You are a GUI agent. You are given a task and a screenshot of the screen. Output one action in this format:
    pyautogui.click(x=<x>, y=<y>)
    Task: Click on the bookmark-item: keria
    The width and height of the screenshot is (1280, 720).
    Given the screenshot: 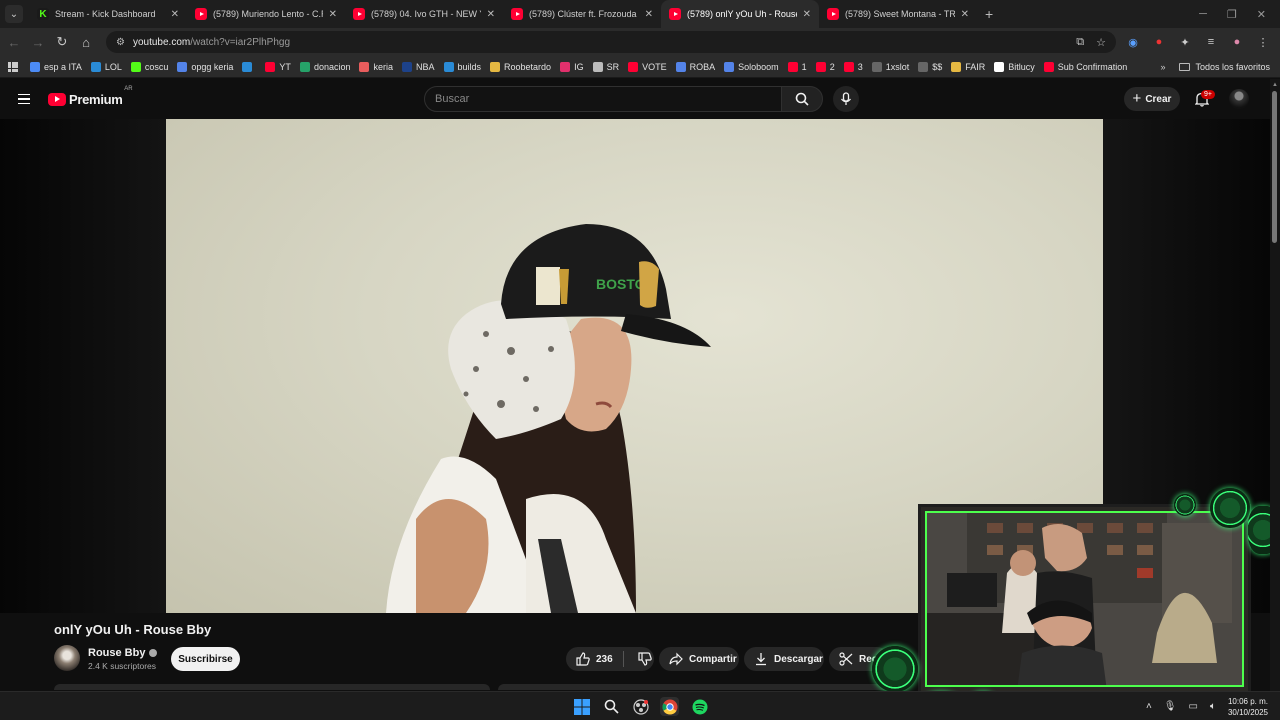 What is the action you would take?
    pyautogui.click(x=376, y=66)
    